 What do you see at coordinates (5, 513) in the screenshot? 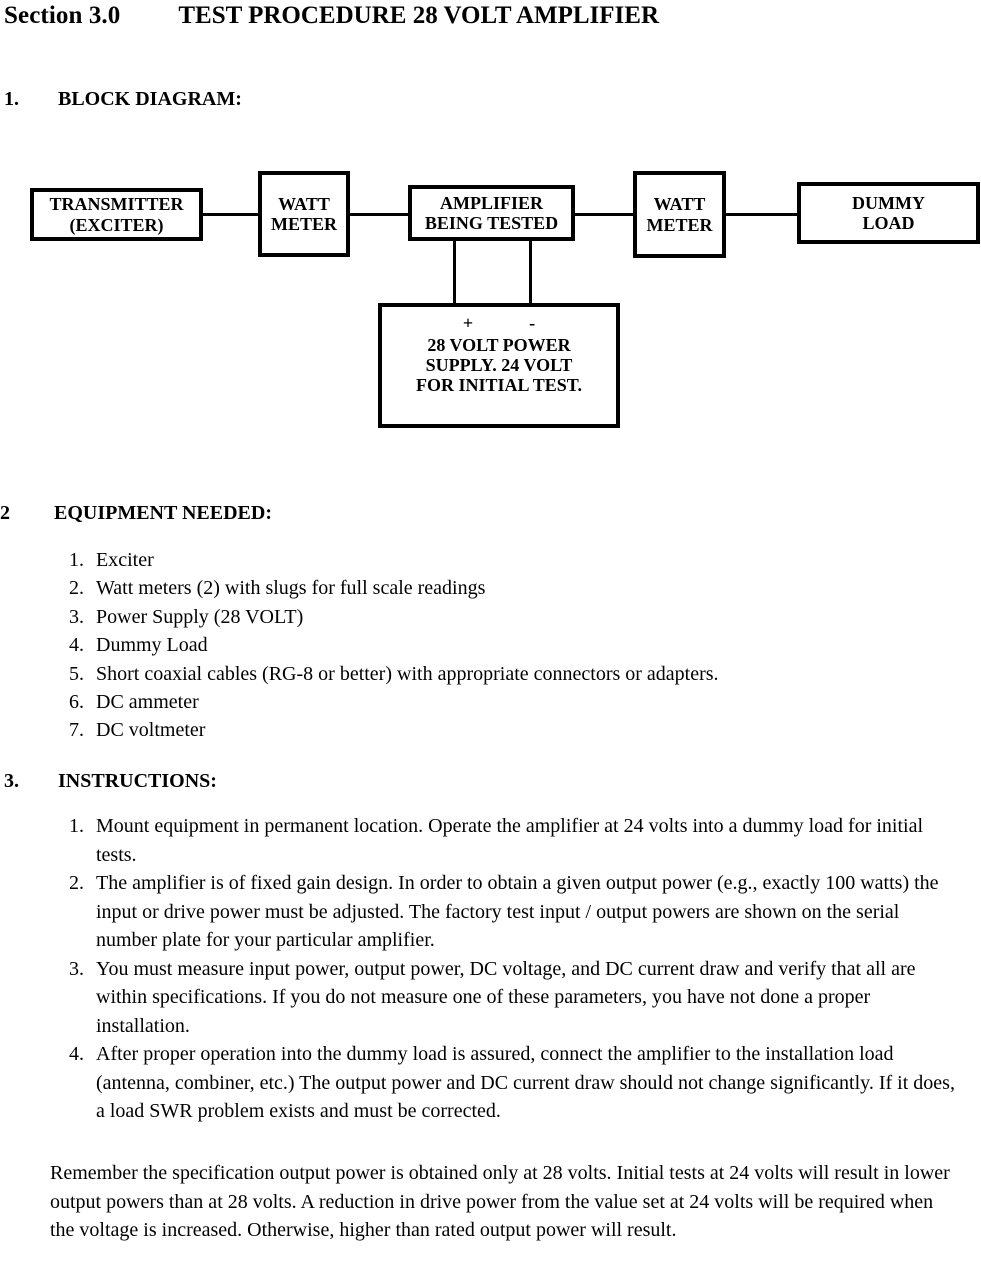
I see `equipment-heading-number: 2` at bounding box center [5, 513].